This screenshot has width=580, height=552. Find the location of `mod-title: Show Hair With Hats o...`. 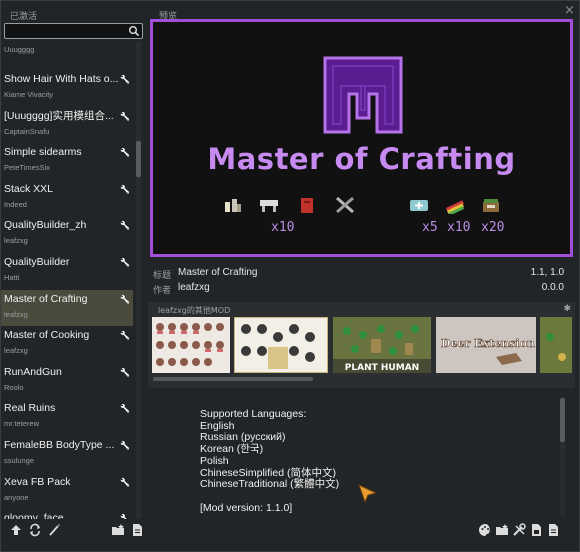

mod-title: Show Hair With Hats o... is located at coordinates (61, 79).